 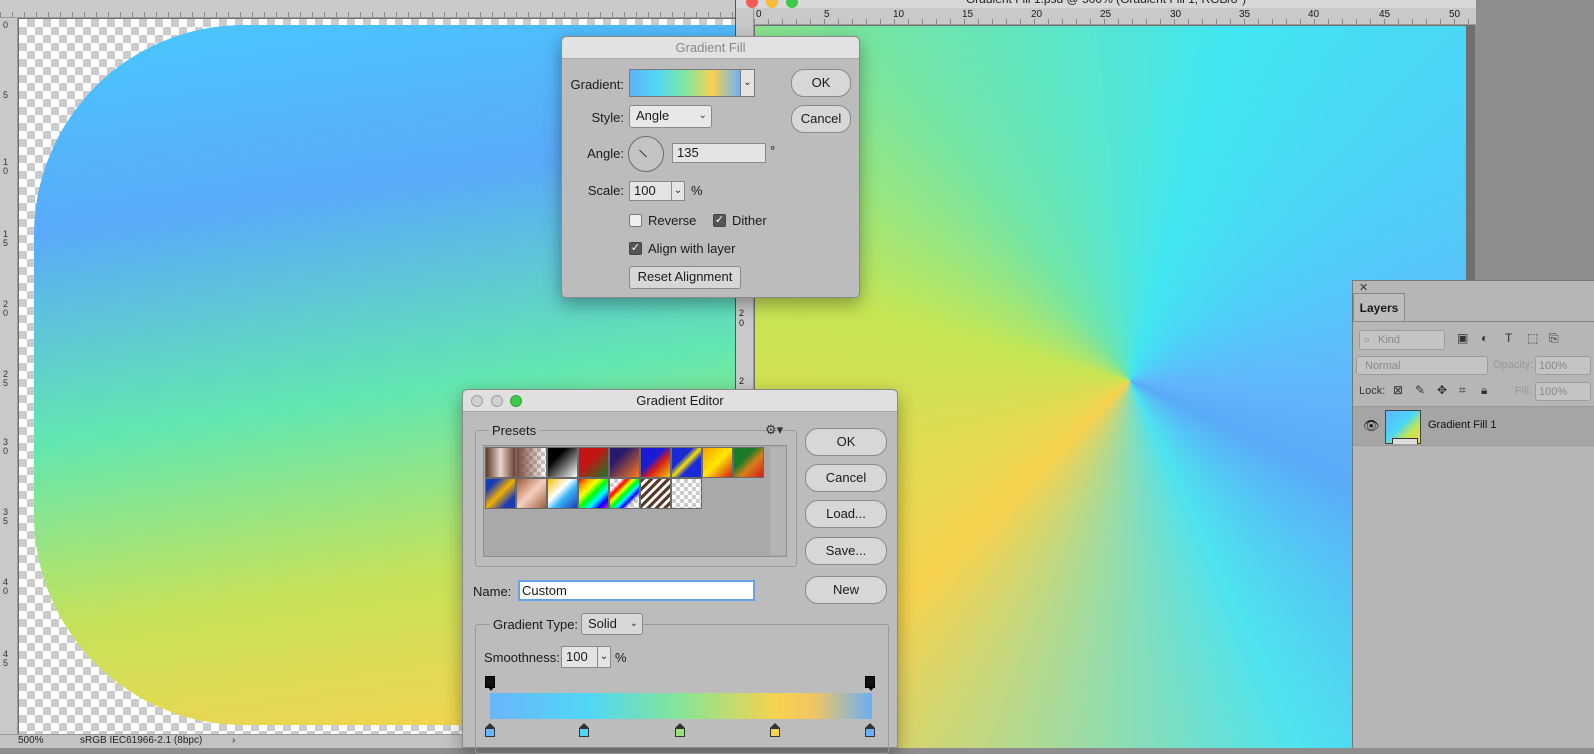 I want to click on align-with-layer-checkbox: ✓, so click(x=635, y=248).